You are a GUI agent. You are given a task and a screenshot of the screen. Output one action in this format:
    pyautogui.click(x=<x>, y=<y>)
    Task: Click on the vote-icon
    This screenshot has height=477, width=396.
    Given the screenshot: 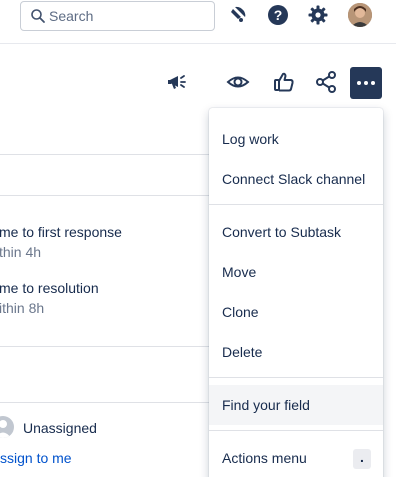 What is the action you would take?
    pyautogui.click(x=284, y=82)
    